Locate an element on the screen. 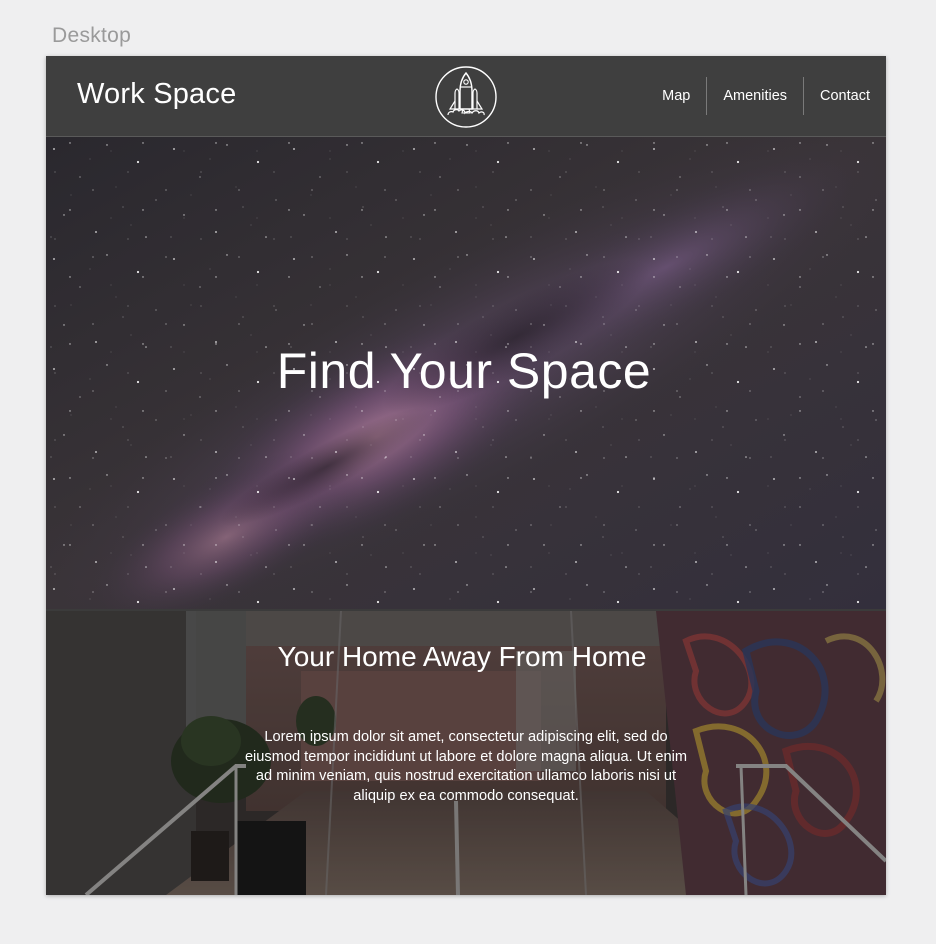 Image resolution: width=936 pixels, height=944 pixels. hero-title: Find Your Space is located at coordinates (464, 371).